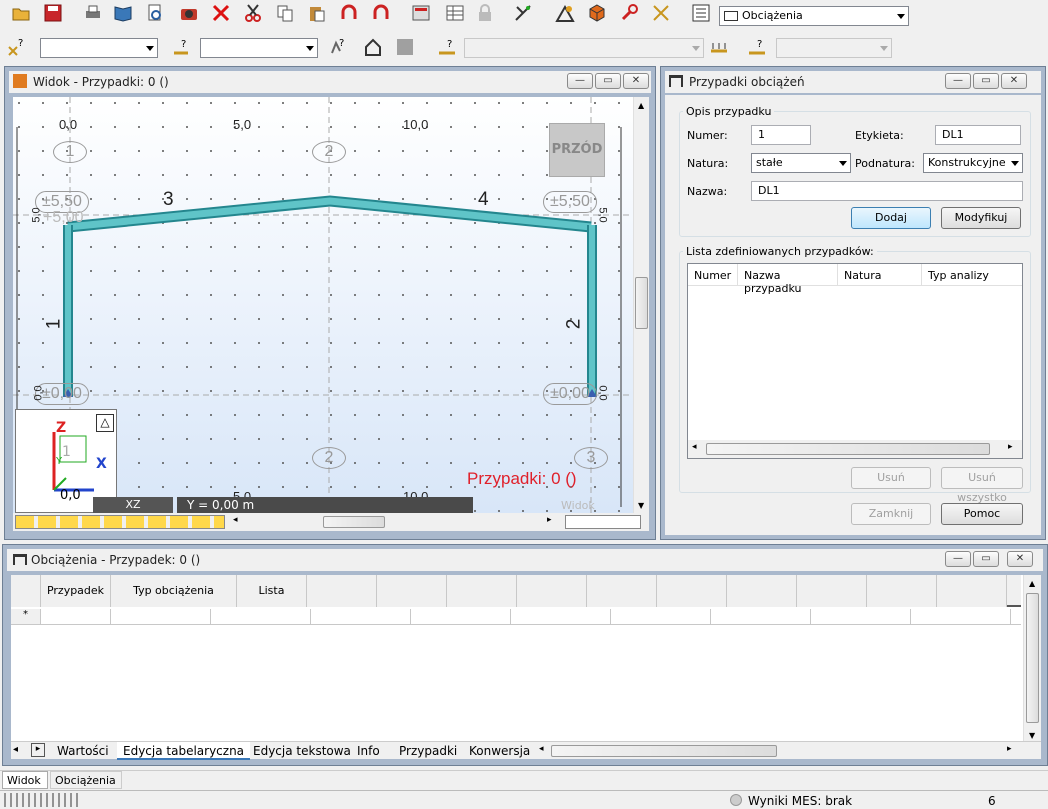 The width and height of the screenshot is (1048, 809). I want to click on list-scroll-left-icon: ◂, so click(694, 447).